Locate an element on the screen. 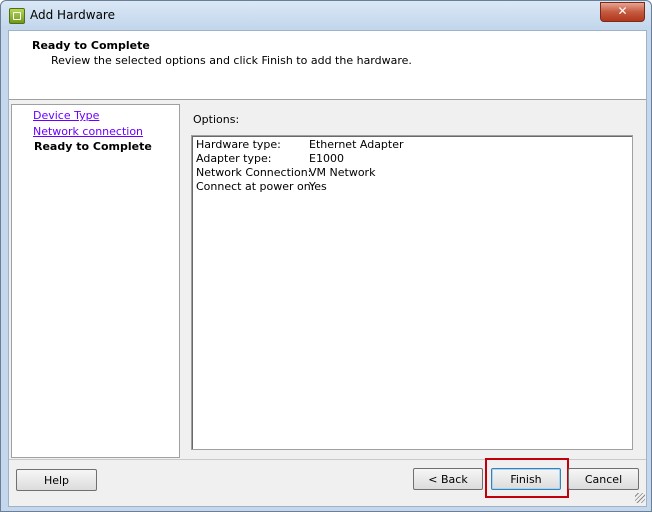  resize-grip is located at coordinates (640, 498).